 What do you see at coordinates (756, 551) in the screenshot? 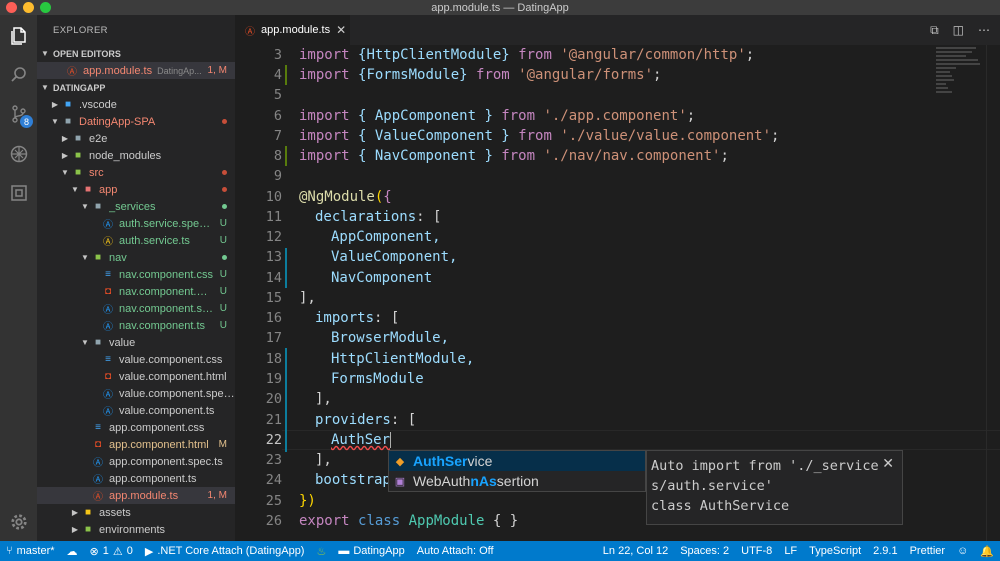
I see `encoding-item: UTF-8` at bounding box center [756, 551].